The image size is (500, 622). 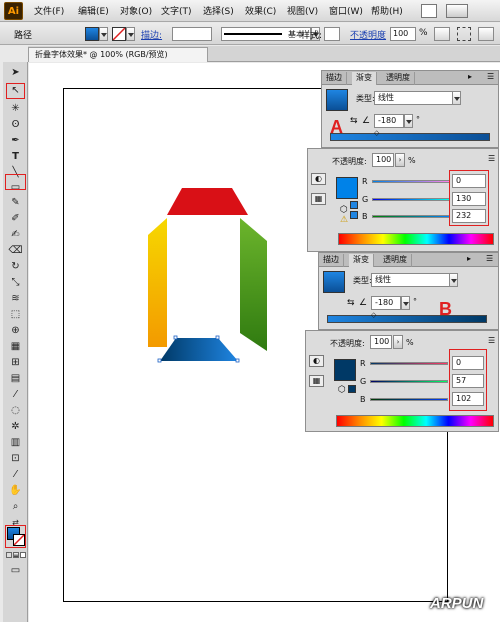 What do you see at coordinates (346, 10) in the screenshot?
I see `menu-window: 窗口(W)` at bounding box center [346, 10].